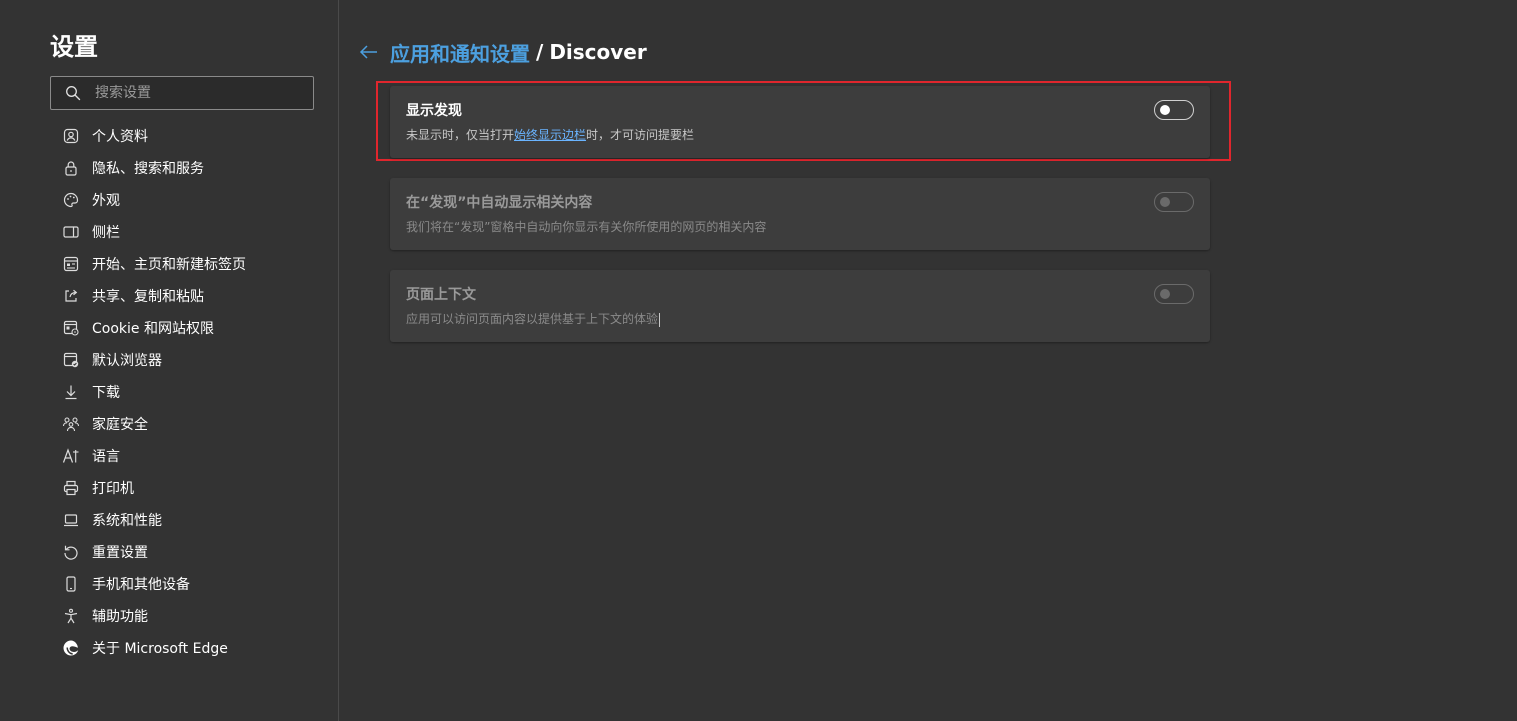 The image size is (1517, 721). I want to click on sidebar-item-appearance: 外观, so click(197, 200).